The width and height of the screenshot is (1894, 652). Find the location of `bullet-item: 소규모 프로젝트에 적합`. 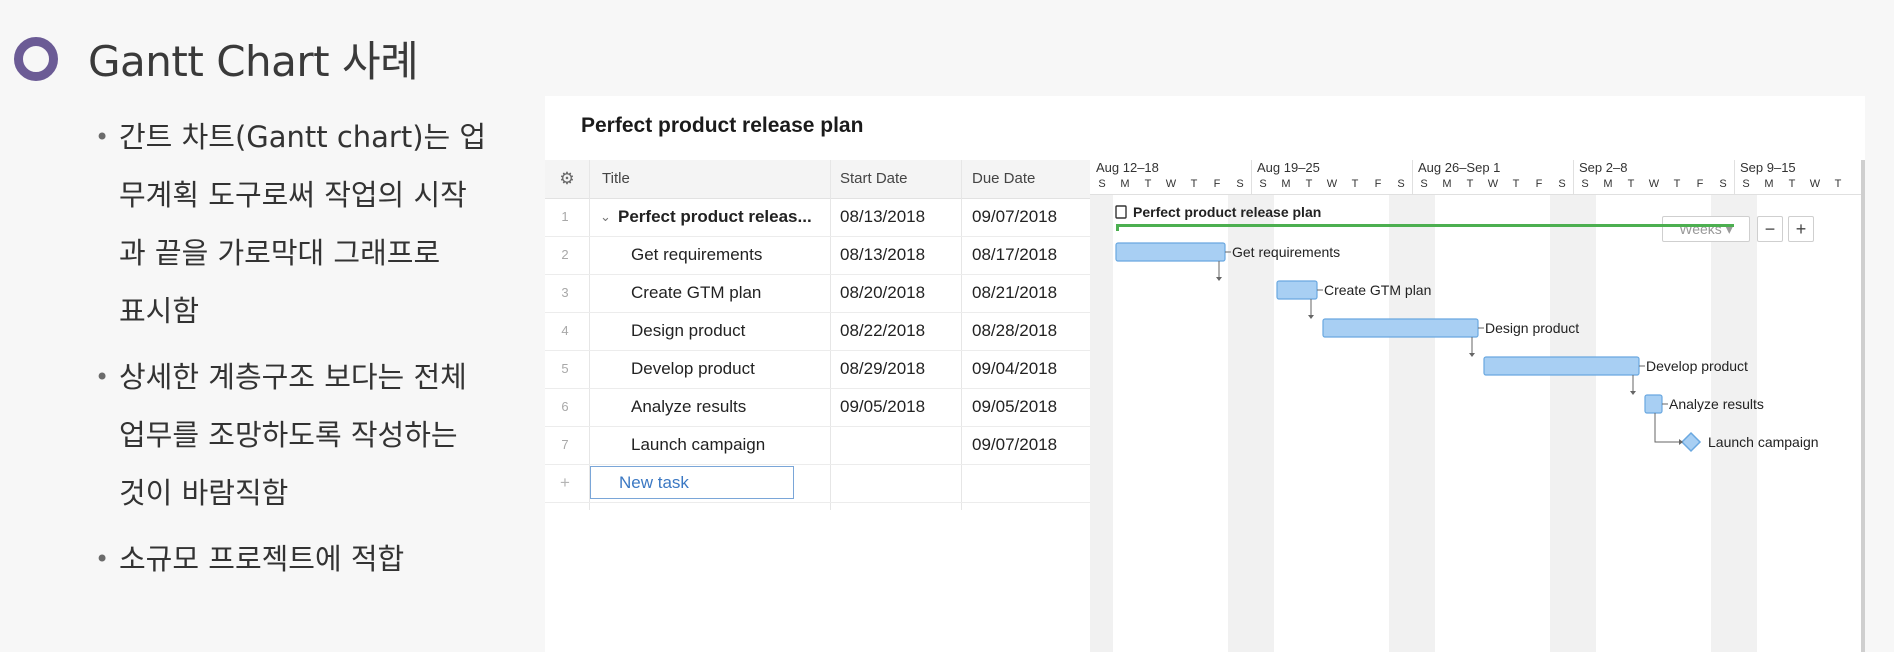

bullet-item: 소규모 프로젝트에 적합 is located at coordinates (310, 559).